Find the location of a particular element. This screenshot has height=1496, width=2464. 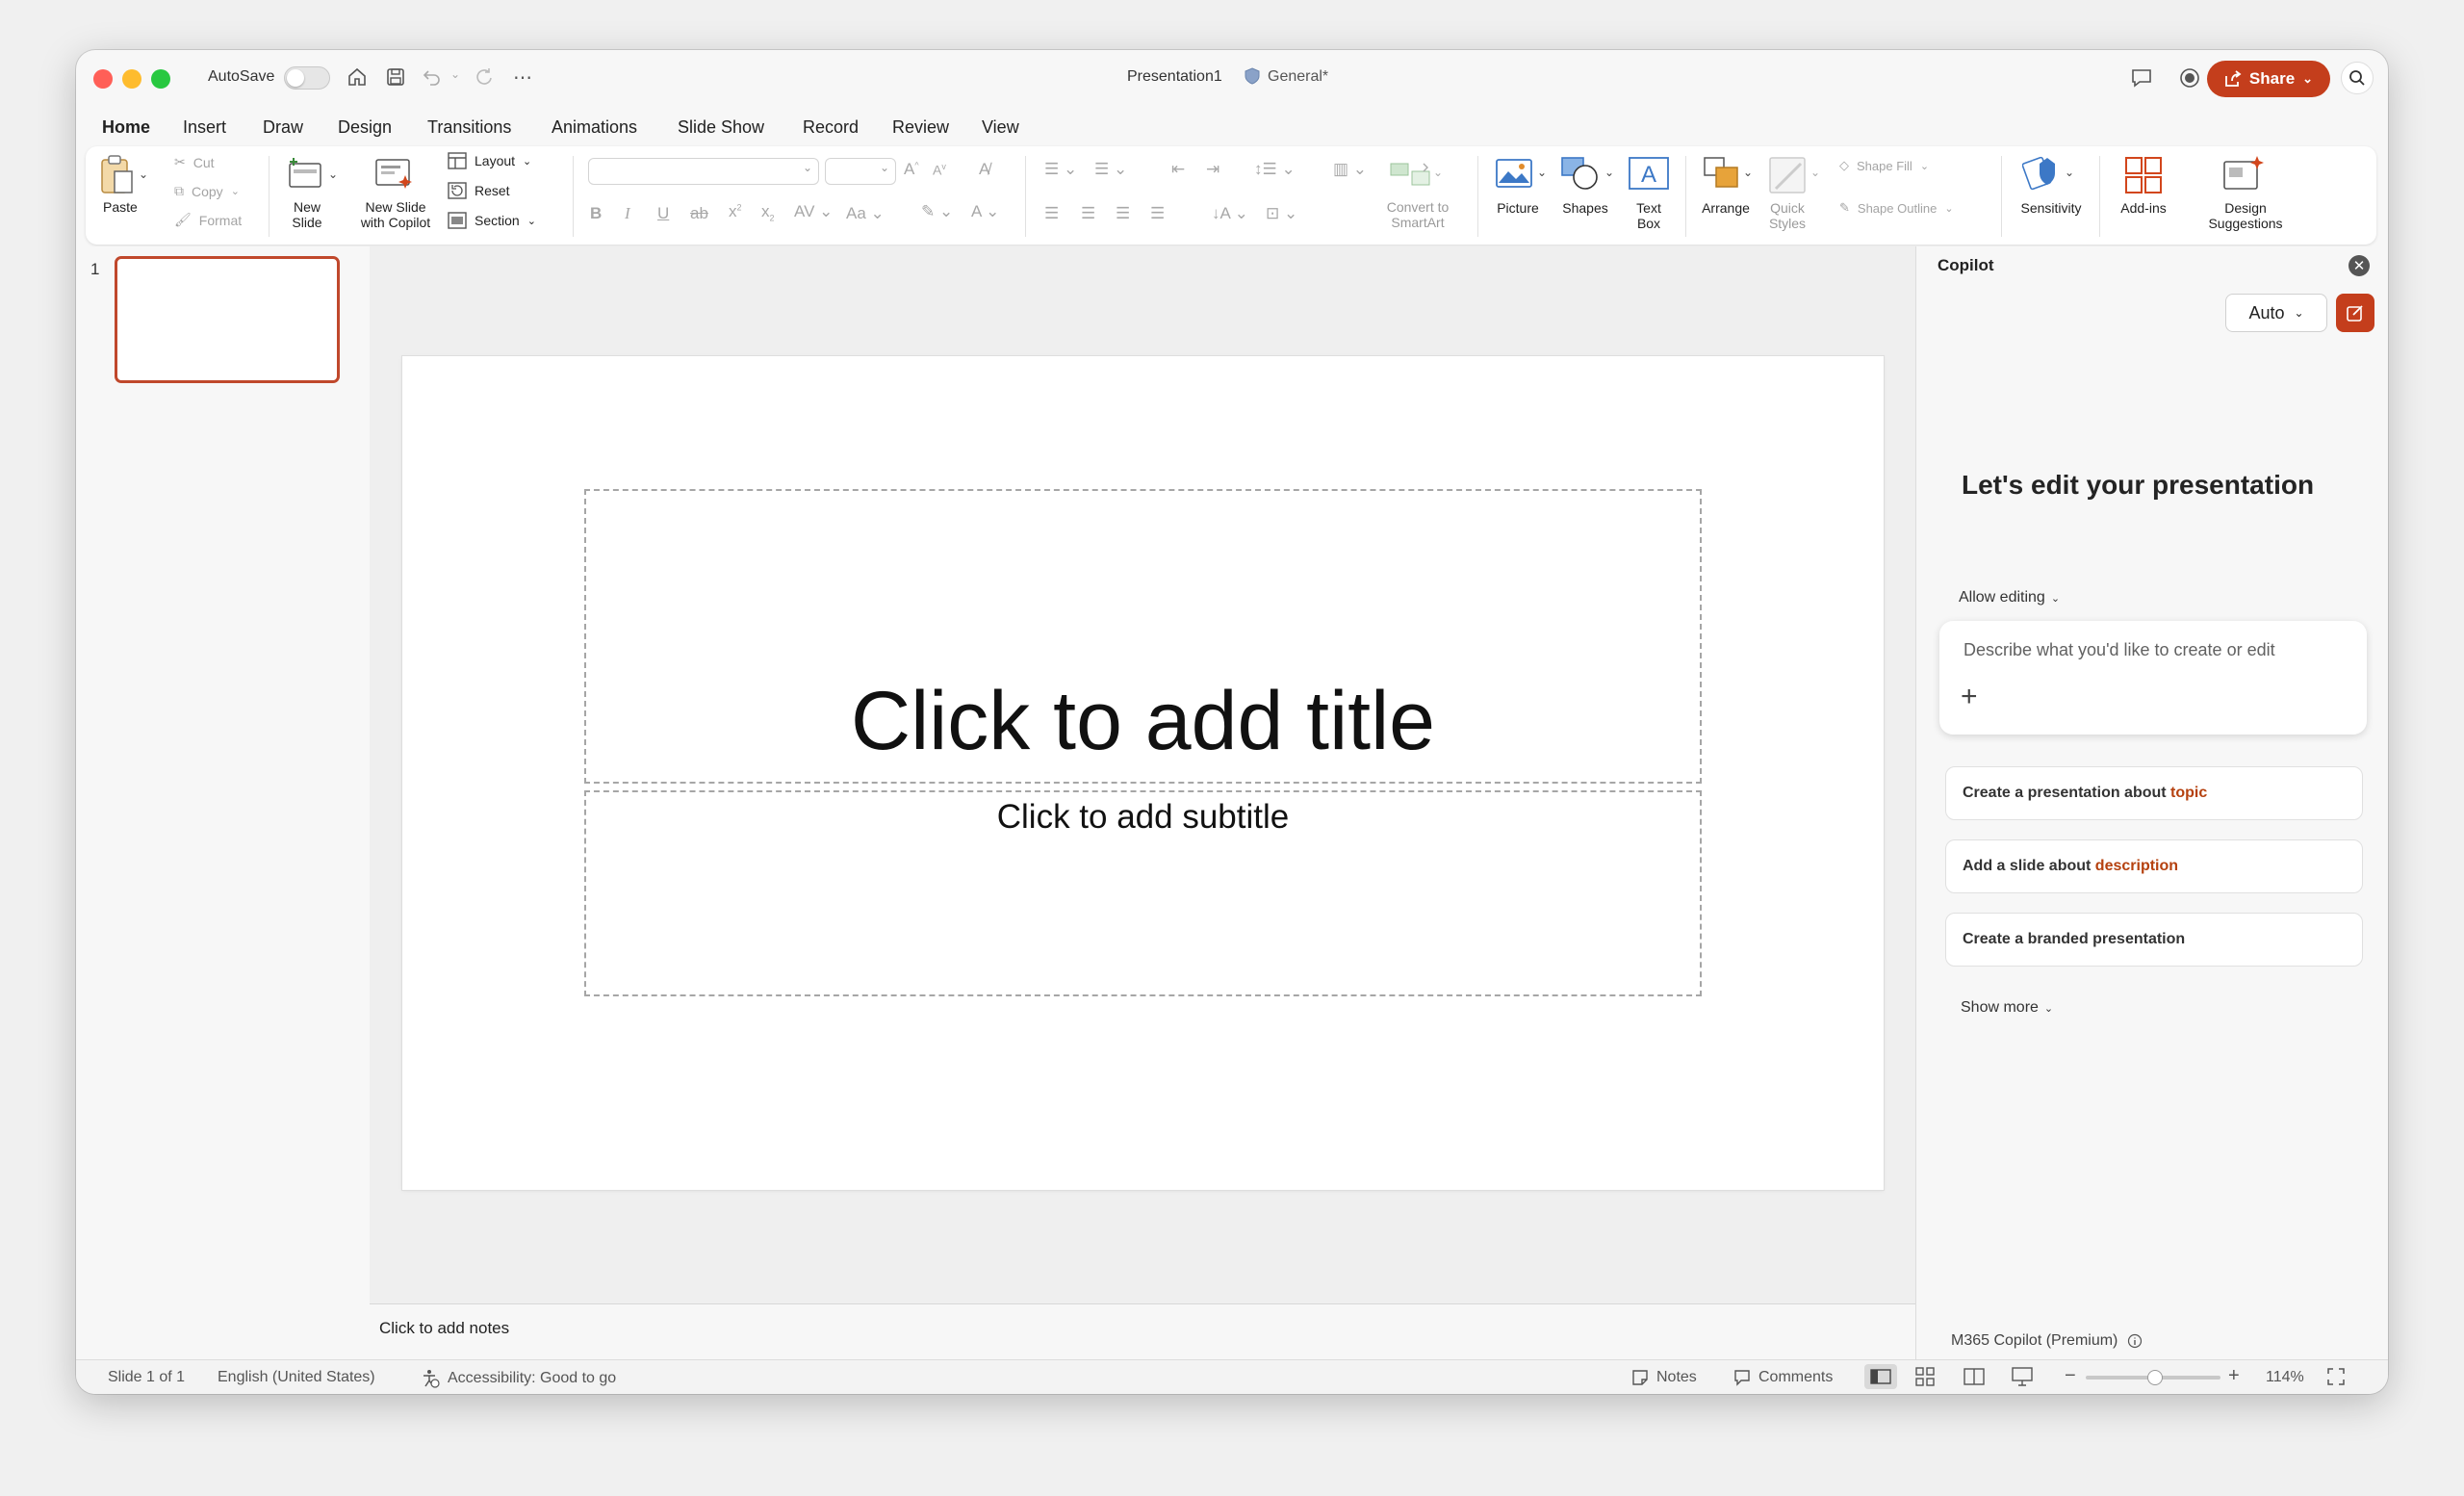

new-slide-dropdown-icon: ⌄ is located at coordinates (333, 174).